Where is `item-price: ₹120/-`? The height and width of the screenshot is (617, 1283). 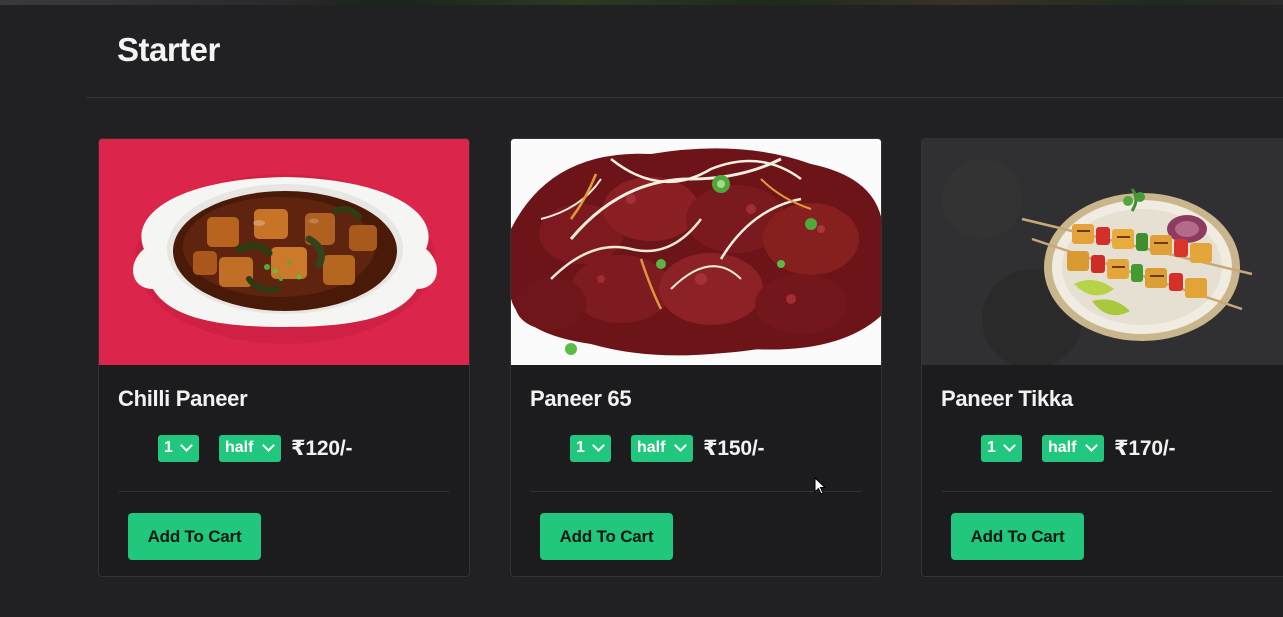 item-price: ₹120/- is located at coordinates (322, 448).